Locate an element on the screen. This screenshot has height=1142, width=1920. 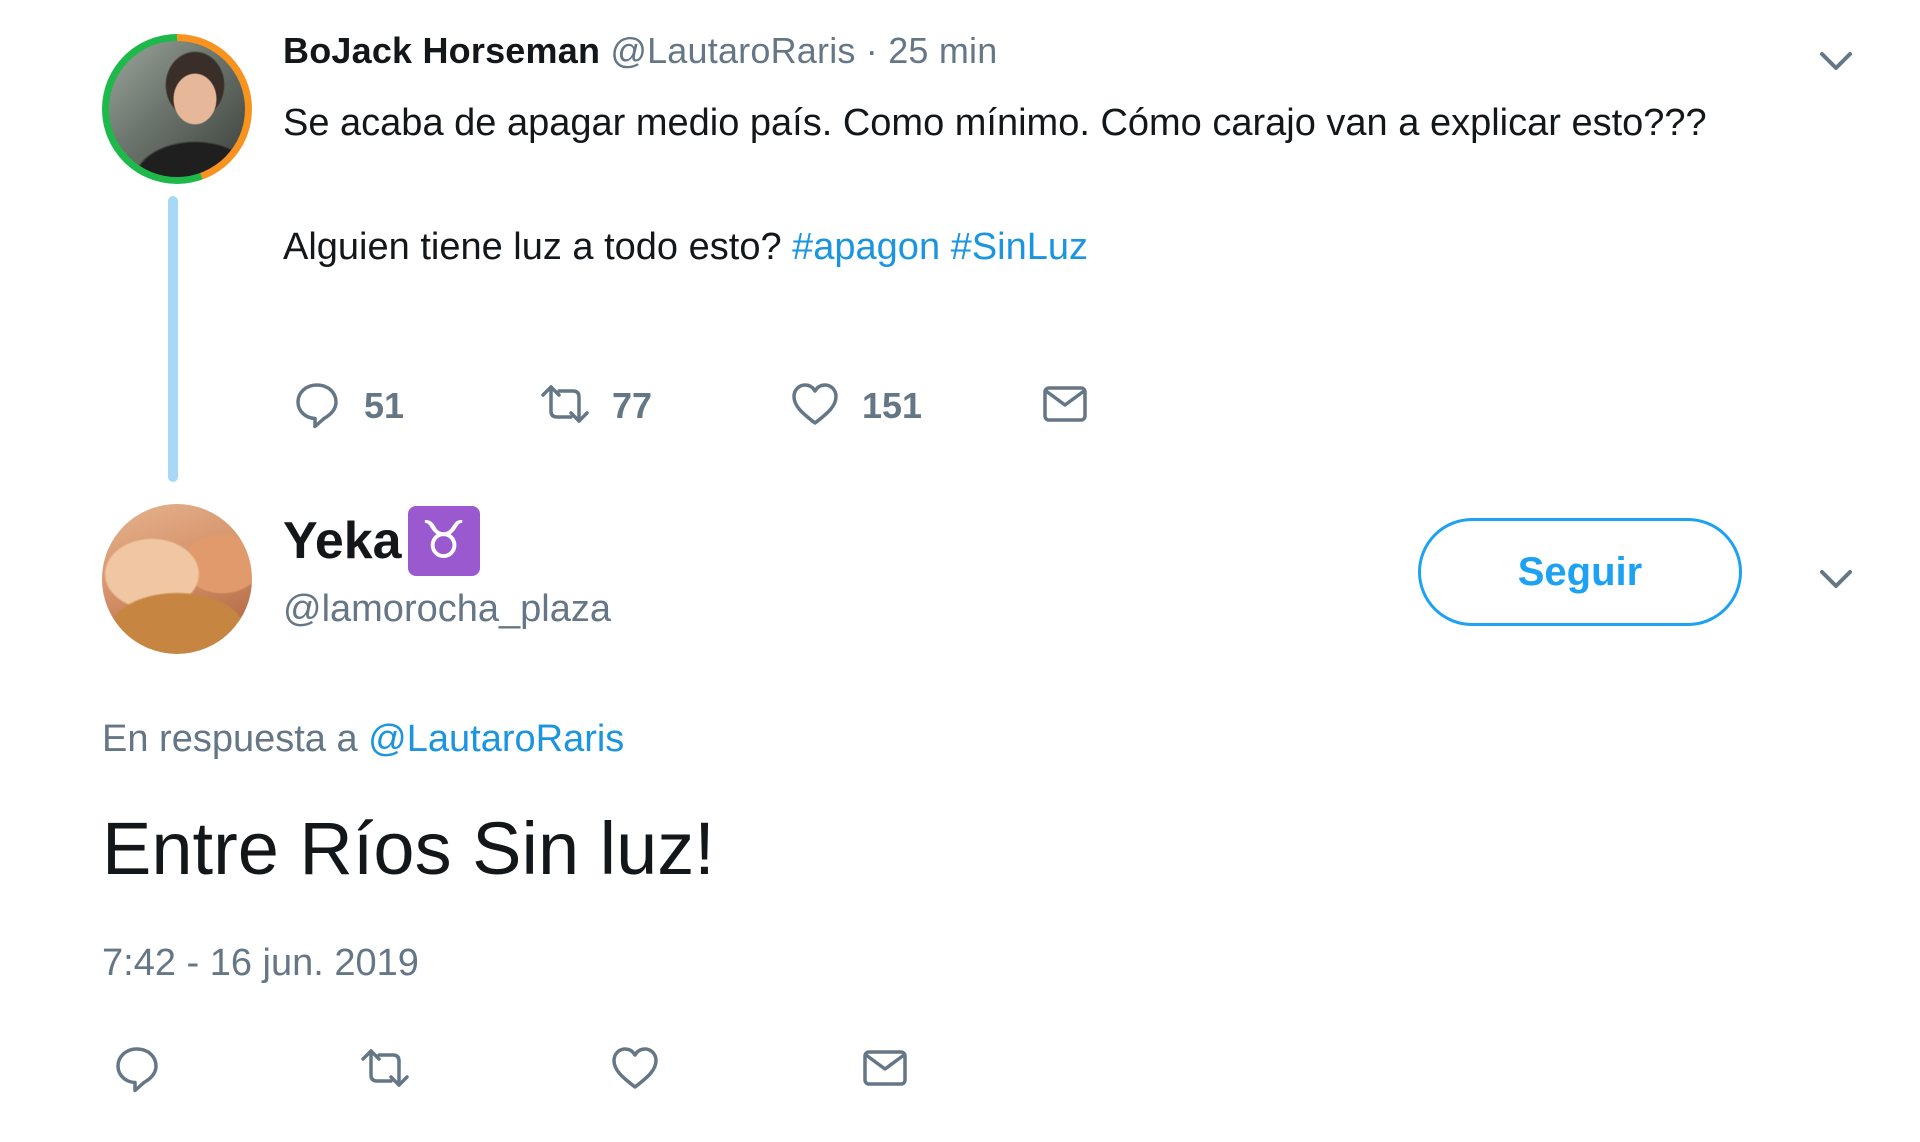
retweet-button is located at coordinates (385, 1070).